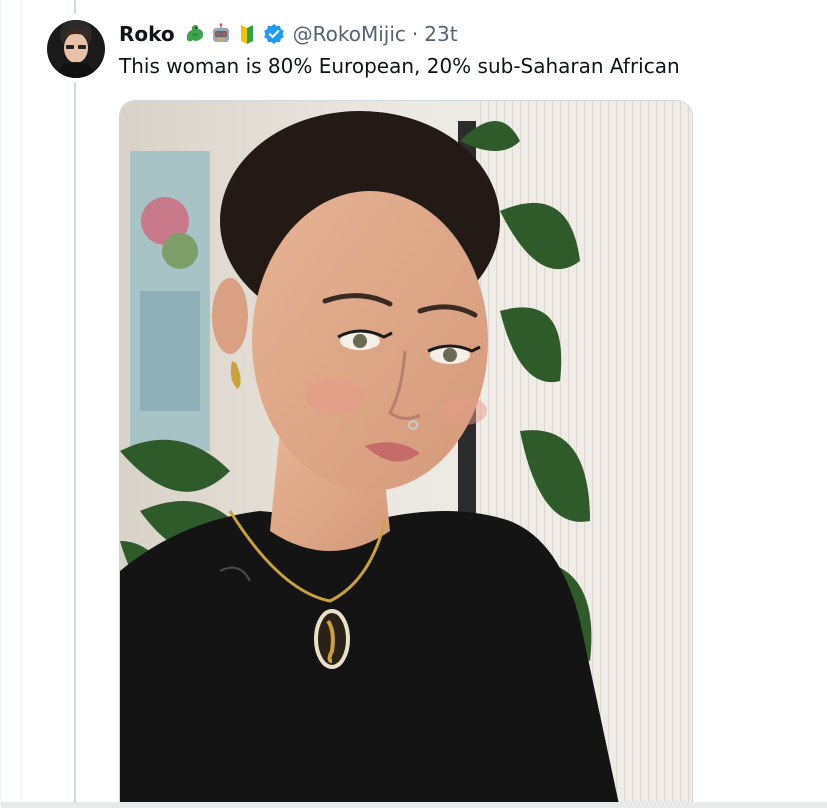 The width and height of the screenshot is (827, 808). What do you see at coordinates (349, 34) in the screenshot?
I see `user-handle: @RokoMijic` at bounding box center [349, 34].